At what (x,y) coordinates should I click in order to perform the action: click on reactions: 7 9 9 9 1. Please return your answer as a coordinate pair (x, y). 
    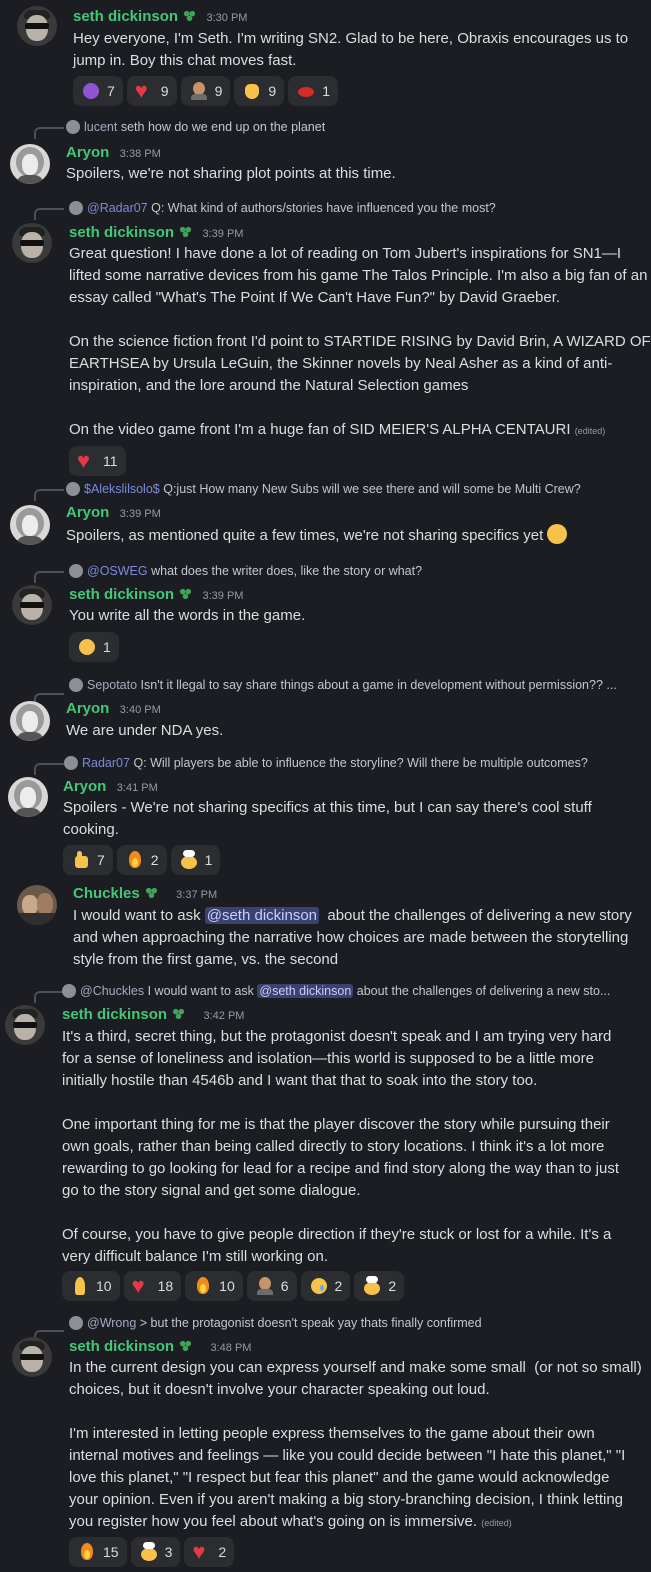
    Looking at the image, I should click on (205, 91).